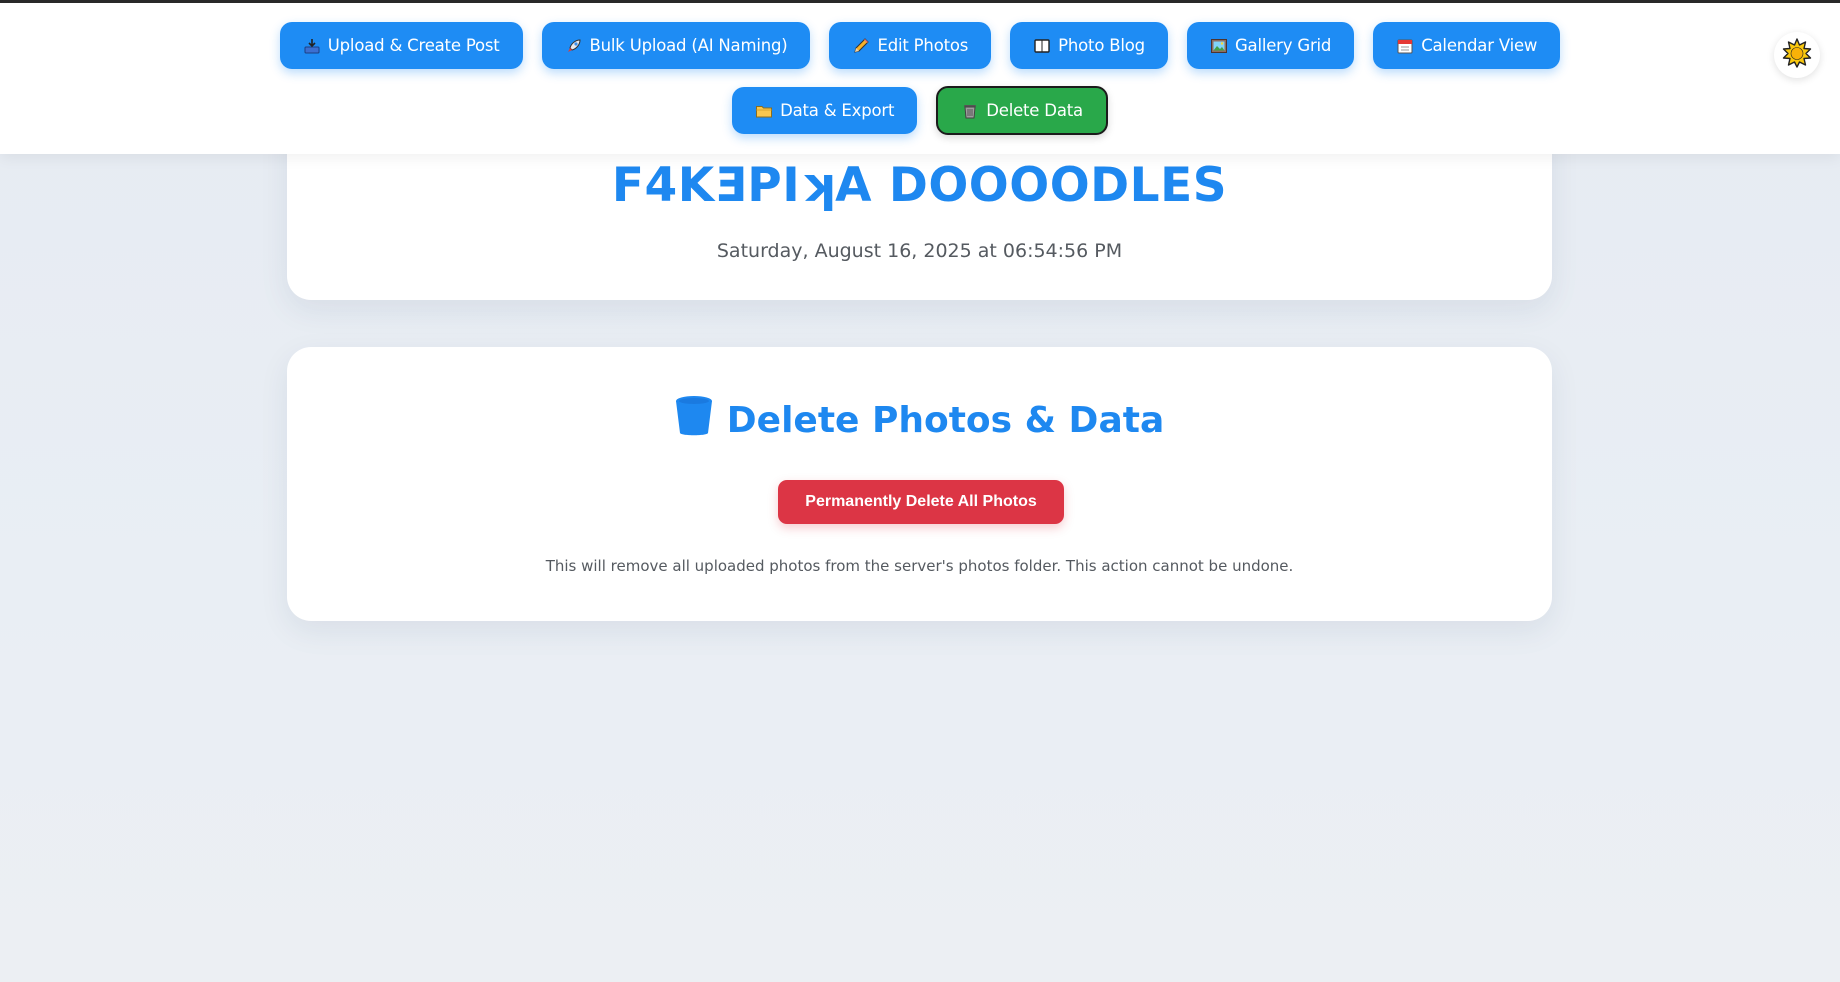 This screenshot has width=1840, height=982. I want to click on pencil-icon, so click(861, 46).